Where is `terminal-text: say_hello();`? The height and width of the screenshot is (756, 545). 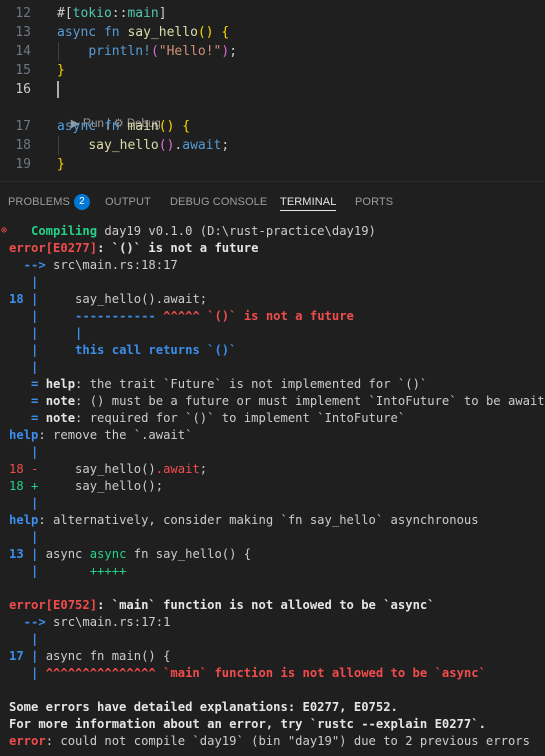 terminal-text: say_hello(); is located at coordinates (104, 486).